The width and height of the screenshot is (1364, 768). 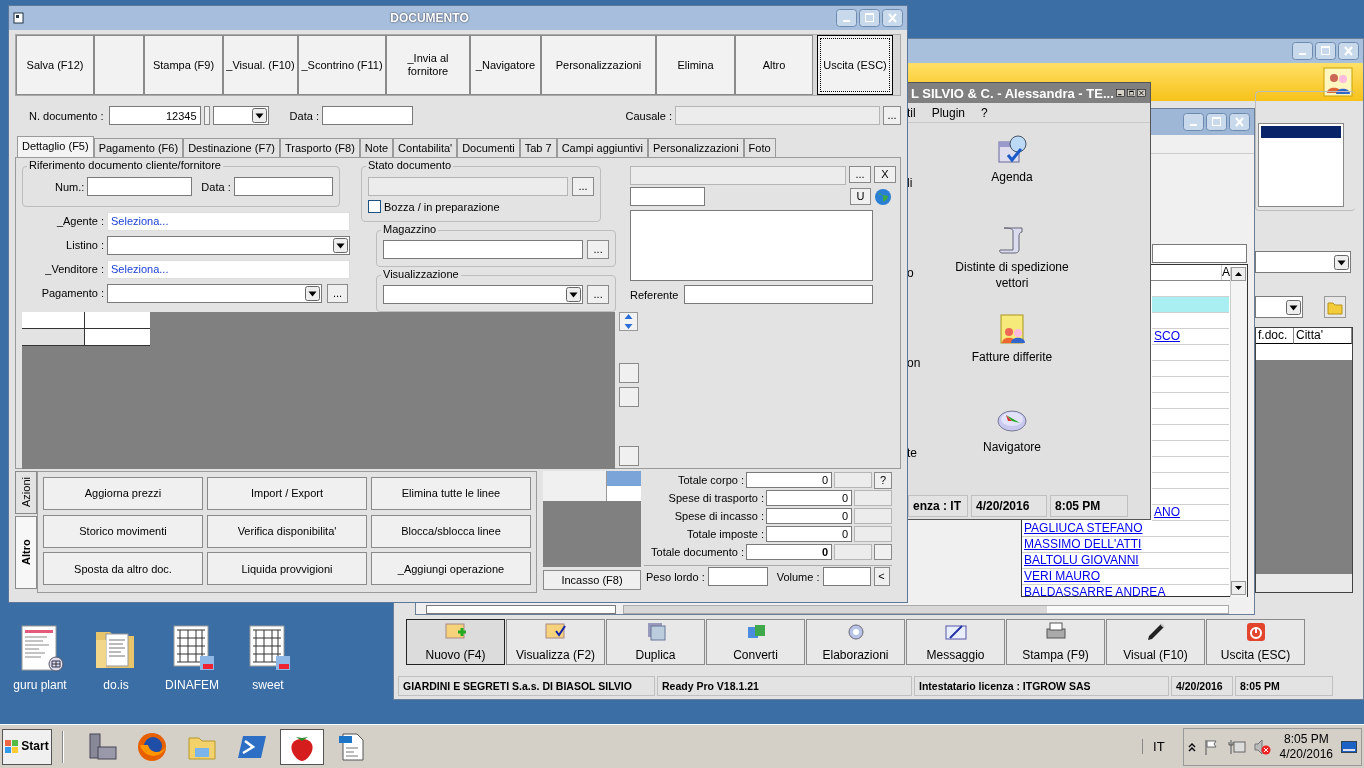 What do you see at coordinates (26, 492) in the screenshot?
I see `tab: Azioni` at bounding box center [26, 492].